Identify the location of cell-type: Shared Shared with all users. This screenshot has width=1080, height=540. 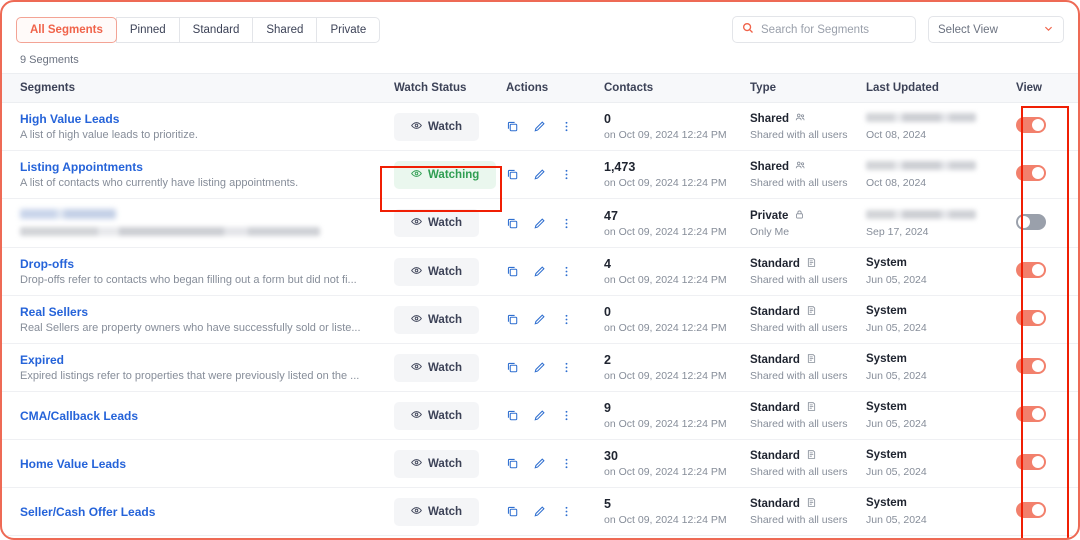
(808, 174).